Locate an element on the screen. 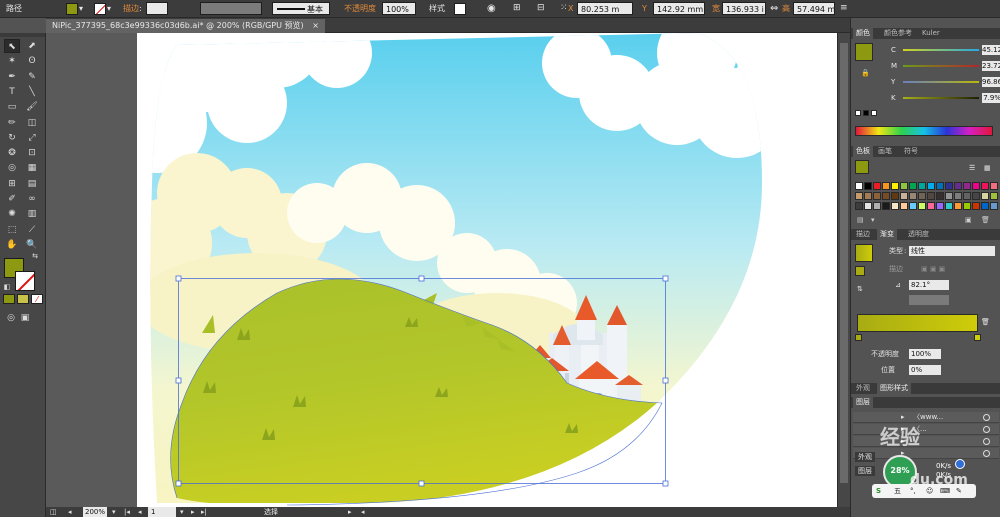 The image size is (1000, 517). tab-color: 颜色 is located at coordinates (863, 33).